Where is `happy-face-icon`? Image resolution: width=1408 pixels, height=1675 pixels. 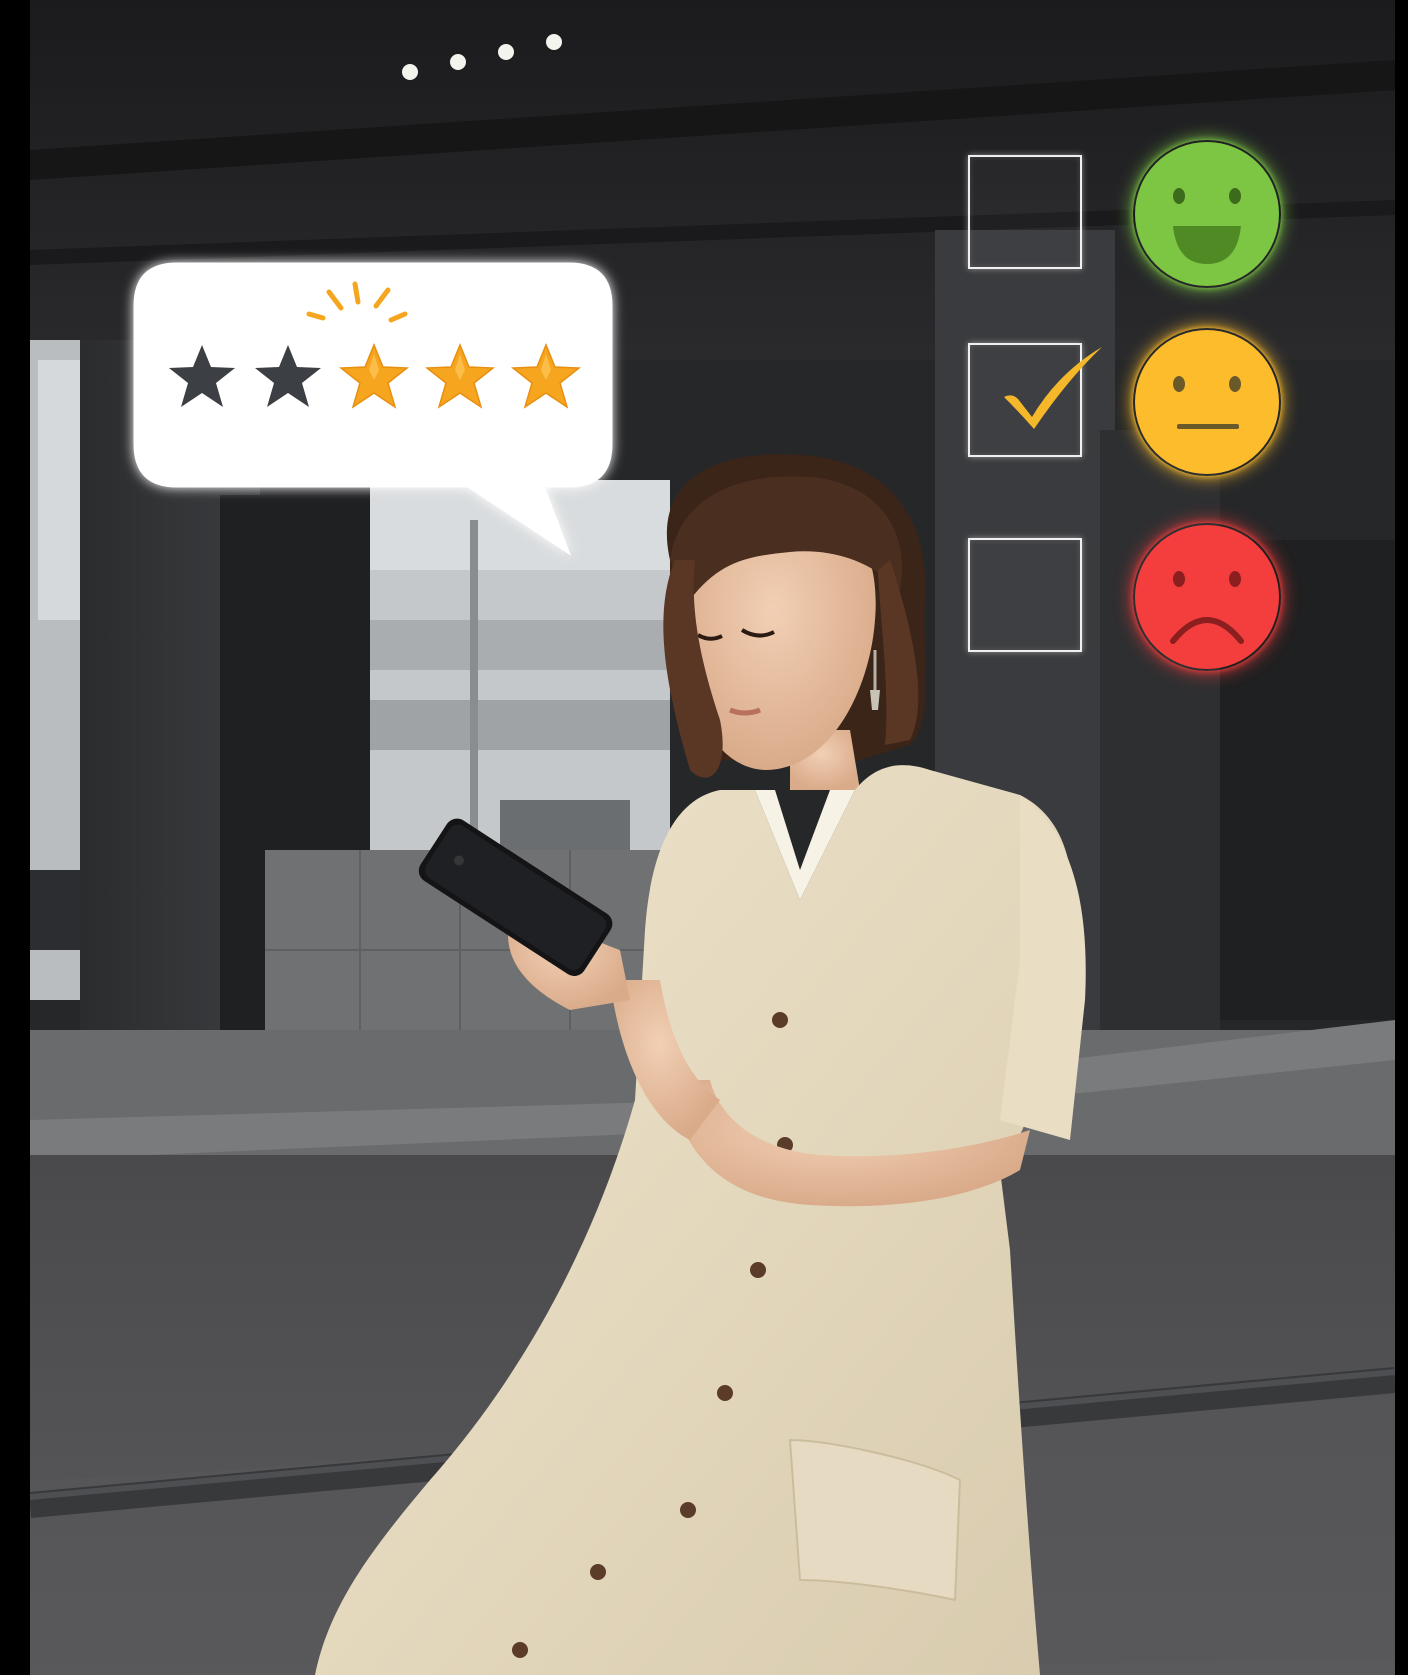
happy-face-icon is located at coordinates (1207, 214).